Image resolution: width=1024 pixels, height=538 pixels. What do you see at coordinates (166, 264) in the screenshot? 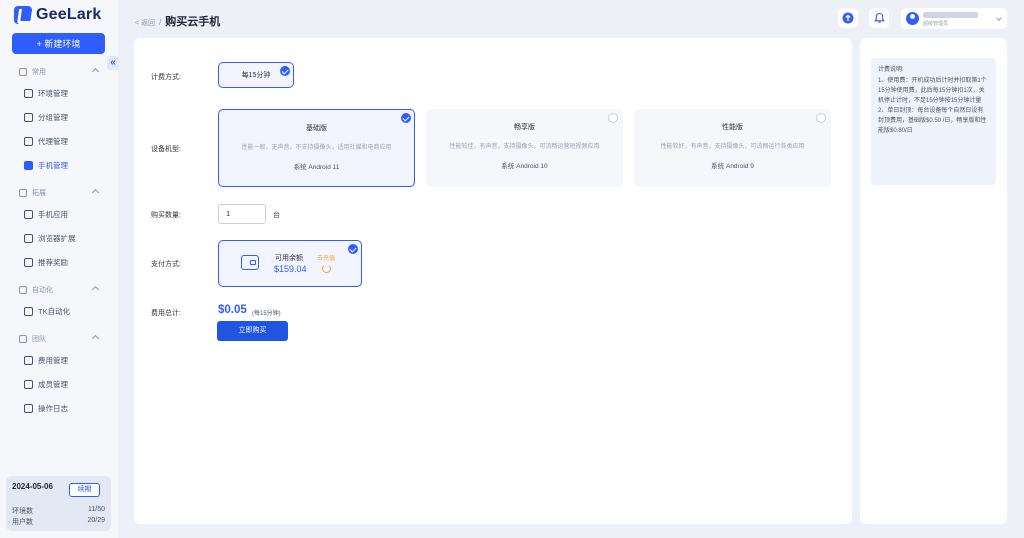
I see `payment-label: 支付方式:` at bounding box center [166, 264].